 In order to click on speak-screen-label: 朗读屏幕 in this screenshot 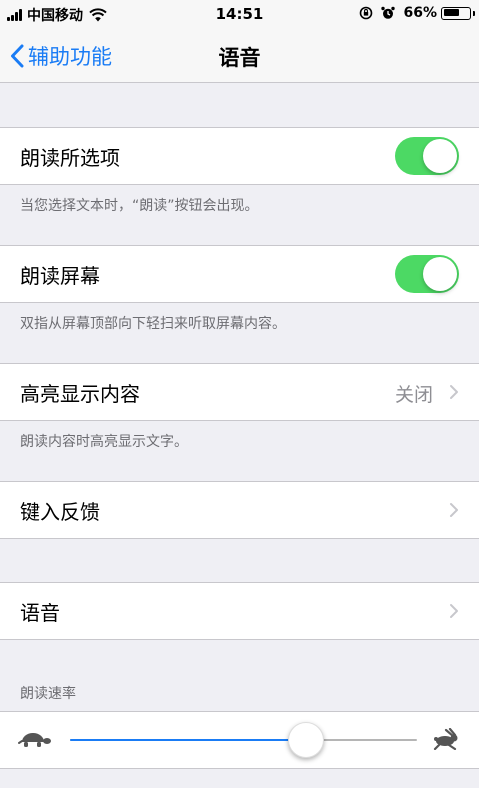, I will do `click(60, 276)`.